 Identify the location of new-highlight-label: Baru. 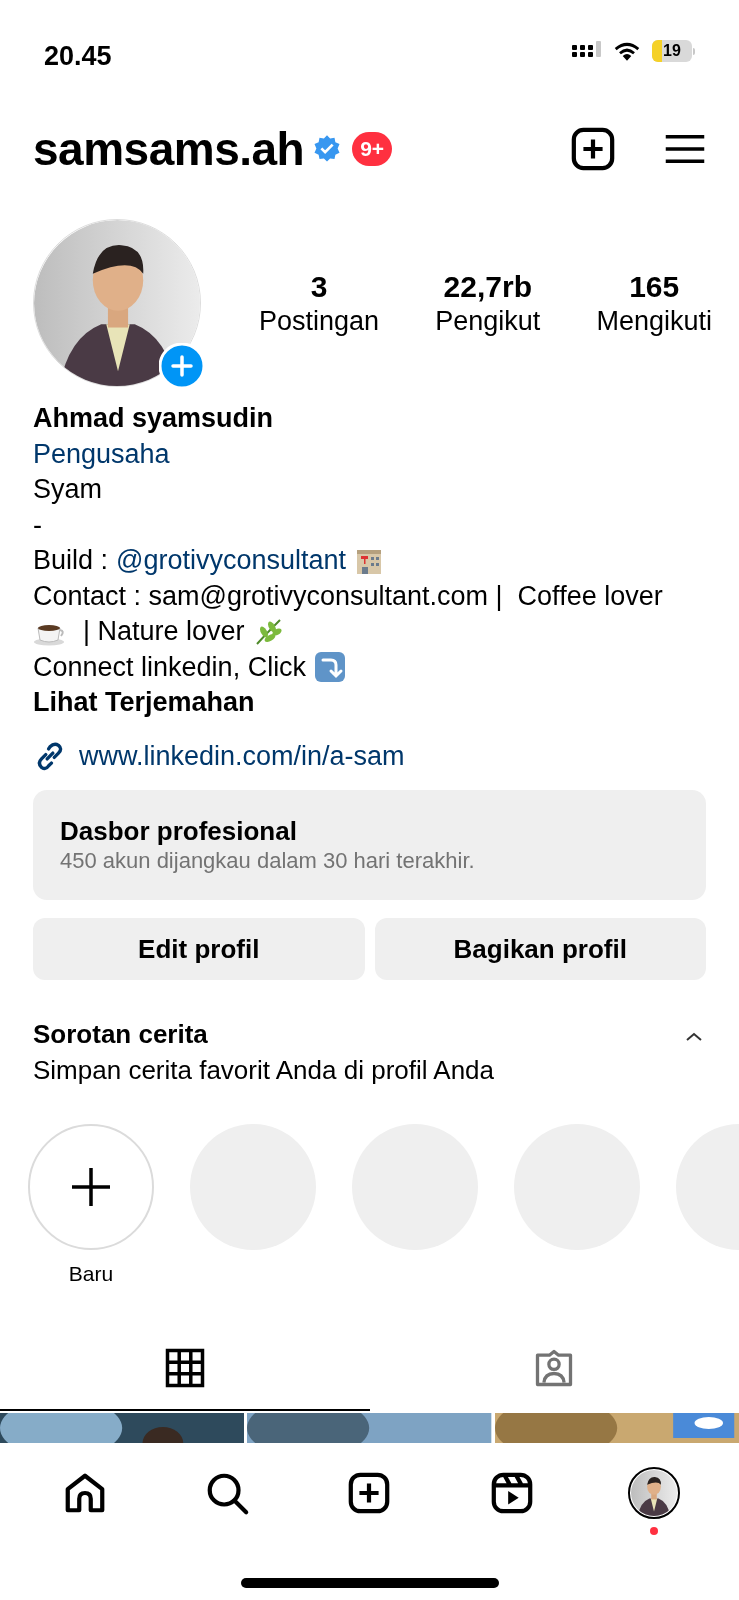
(91, 1274).